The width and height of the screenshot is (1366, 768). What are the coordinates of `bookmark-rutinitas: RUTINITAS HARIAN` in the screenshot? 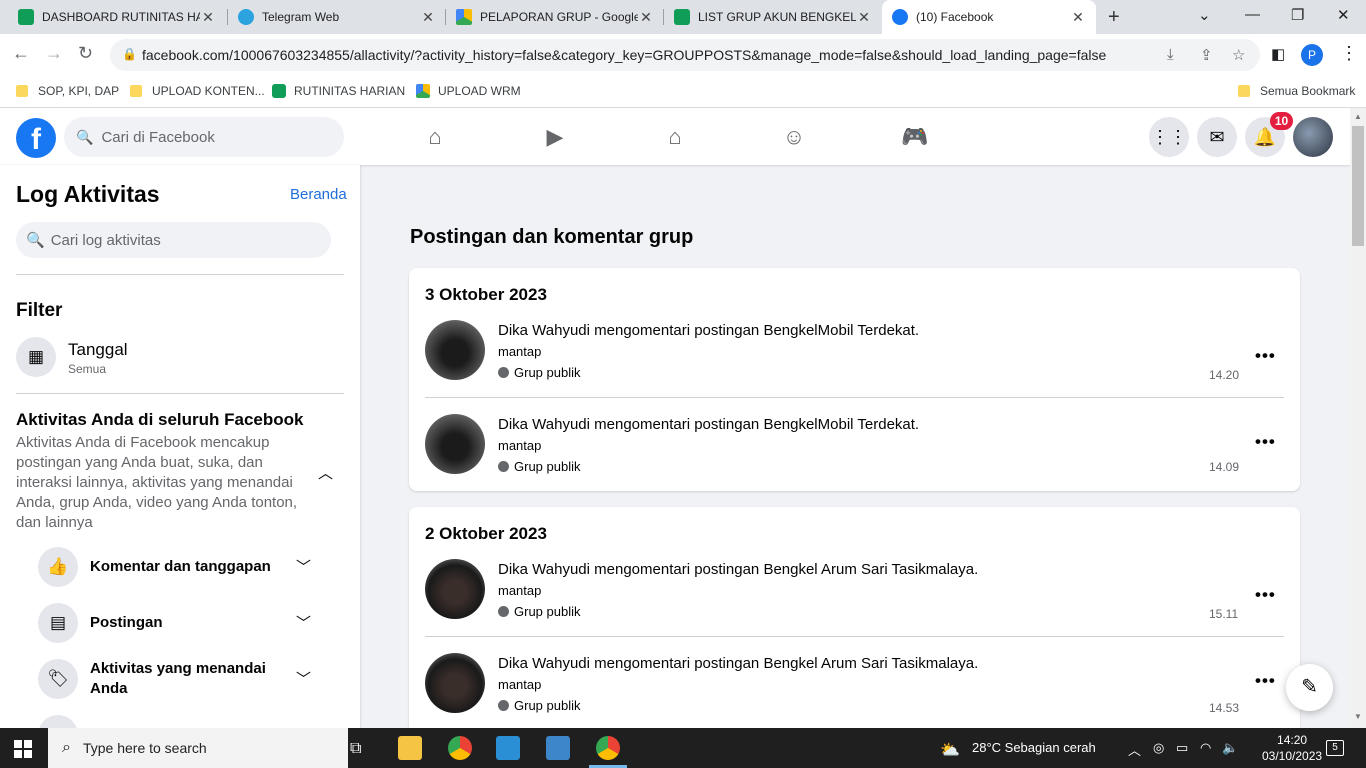 It's located at (338, 91).